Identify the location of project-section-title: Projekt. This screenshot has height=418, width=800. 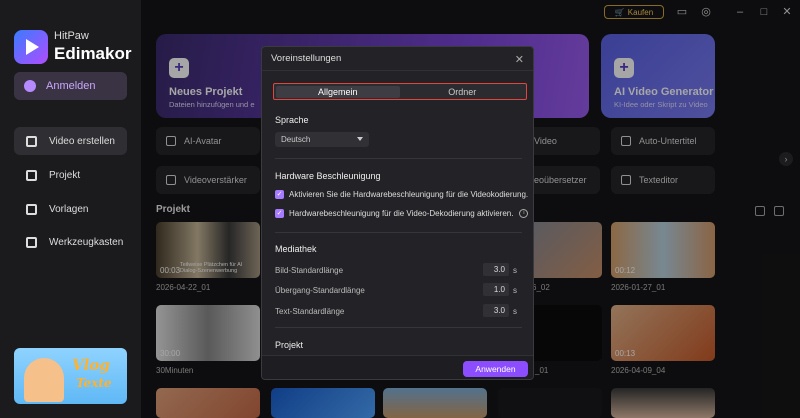
(289, 345).